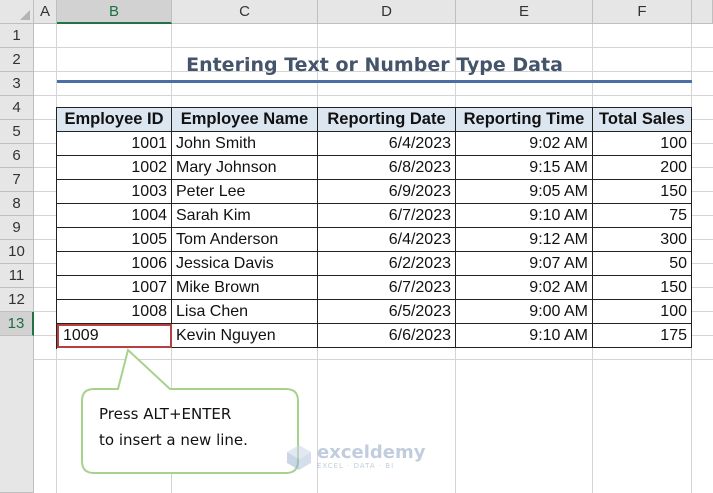  Describe the element at coordinates (245, 192) in the screenshot. I see `cell-employee-name: Peter Lee` at that location.